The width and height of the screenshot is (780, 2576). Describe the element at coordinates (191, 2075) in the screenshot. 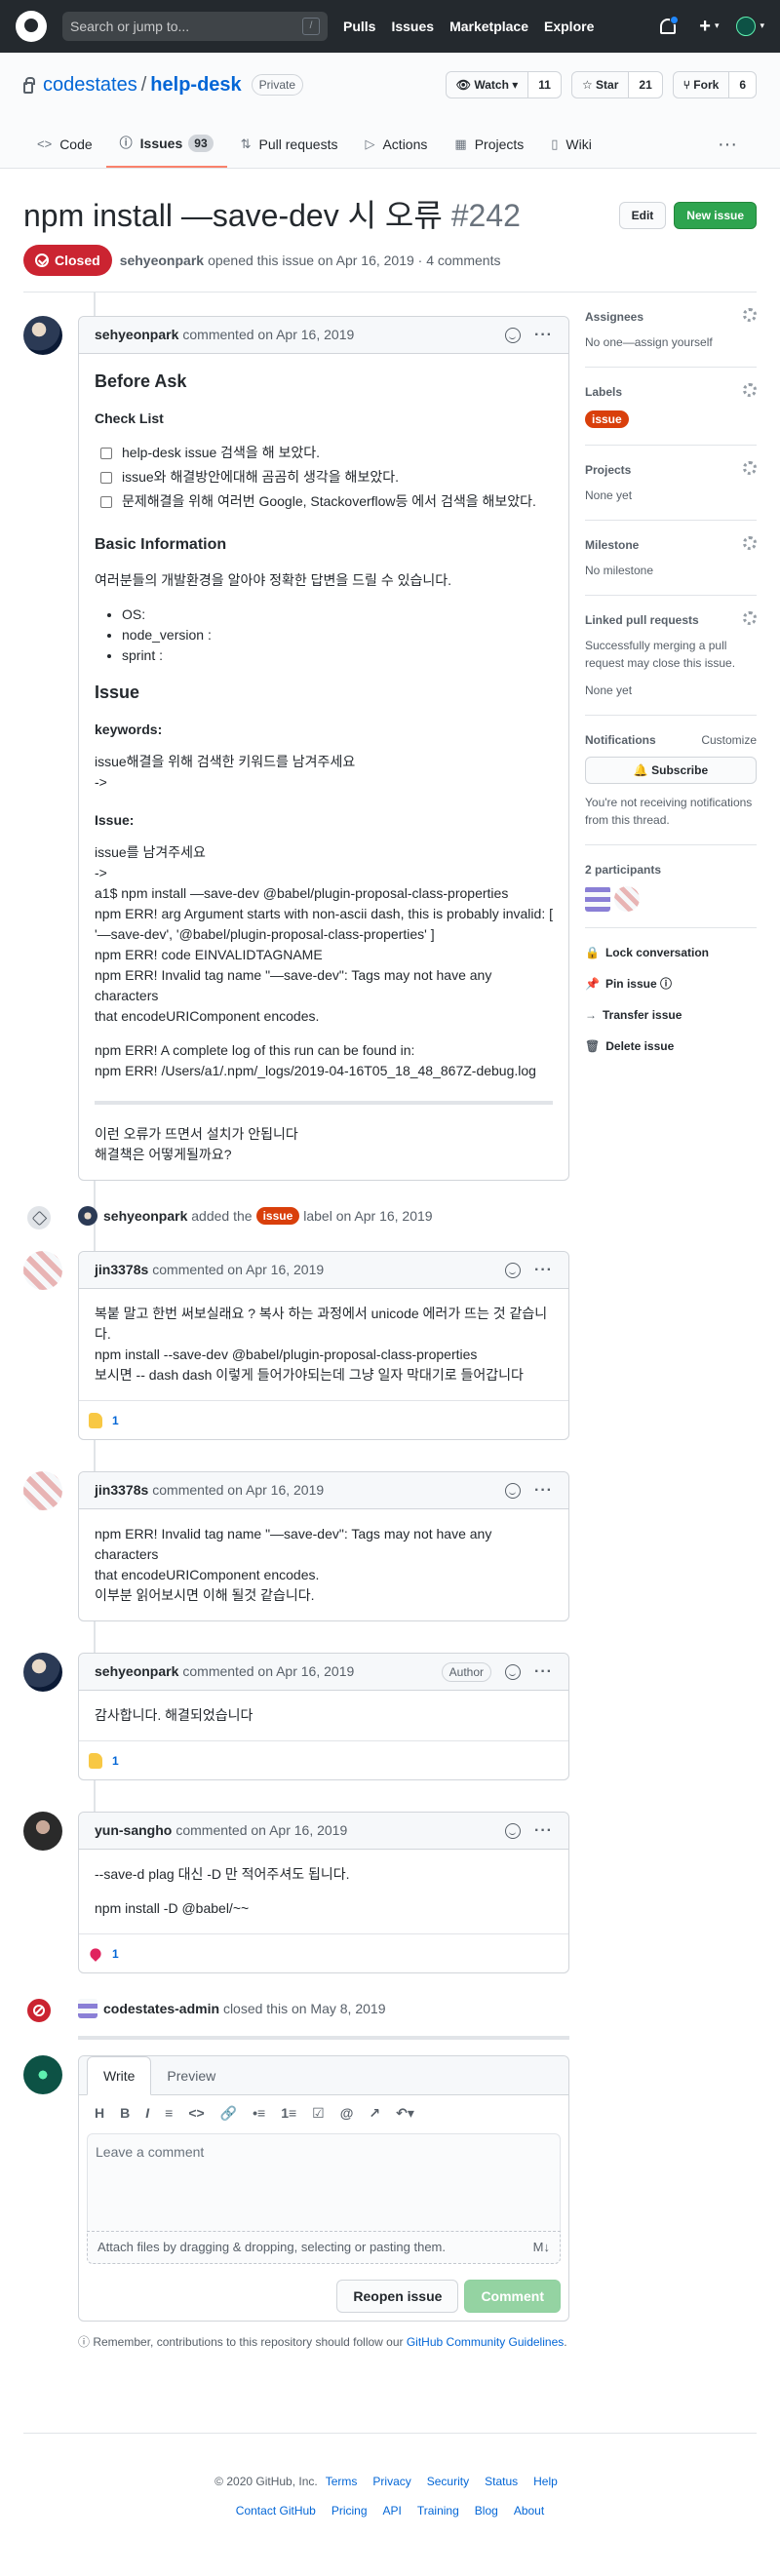

I see `tab-preview: Preview` at that location.